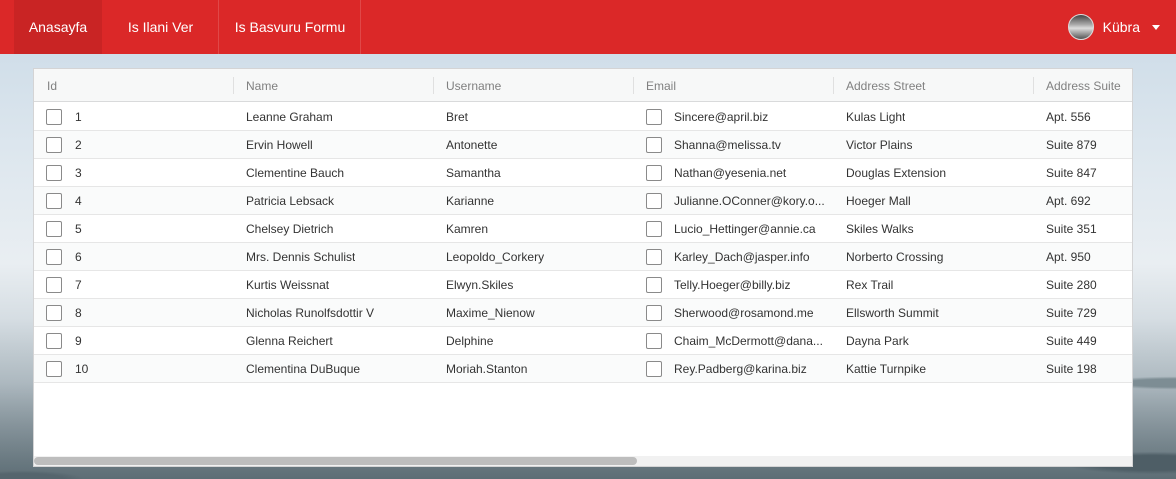  What do you see at coordinates (310, 313) in the screenshot?
I see `cell-name: Nicholas Runolfsdottir V` at bounding box center [310, 313].